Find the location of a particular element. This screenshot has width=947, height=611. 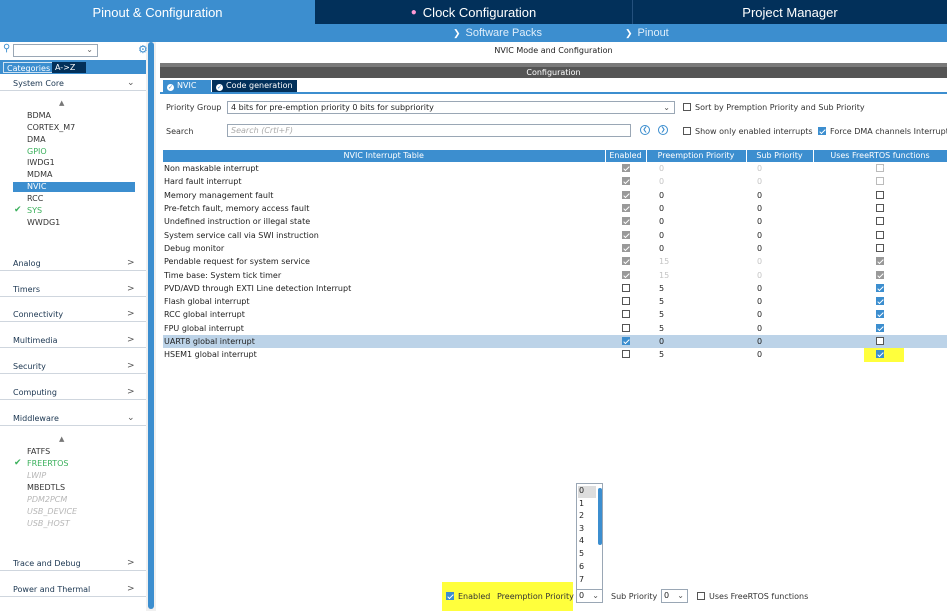

section-middleware: Middleware ⌄ is located at coordinates (73, 419).